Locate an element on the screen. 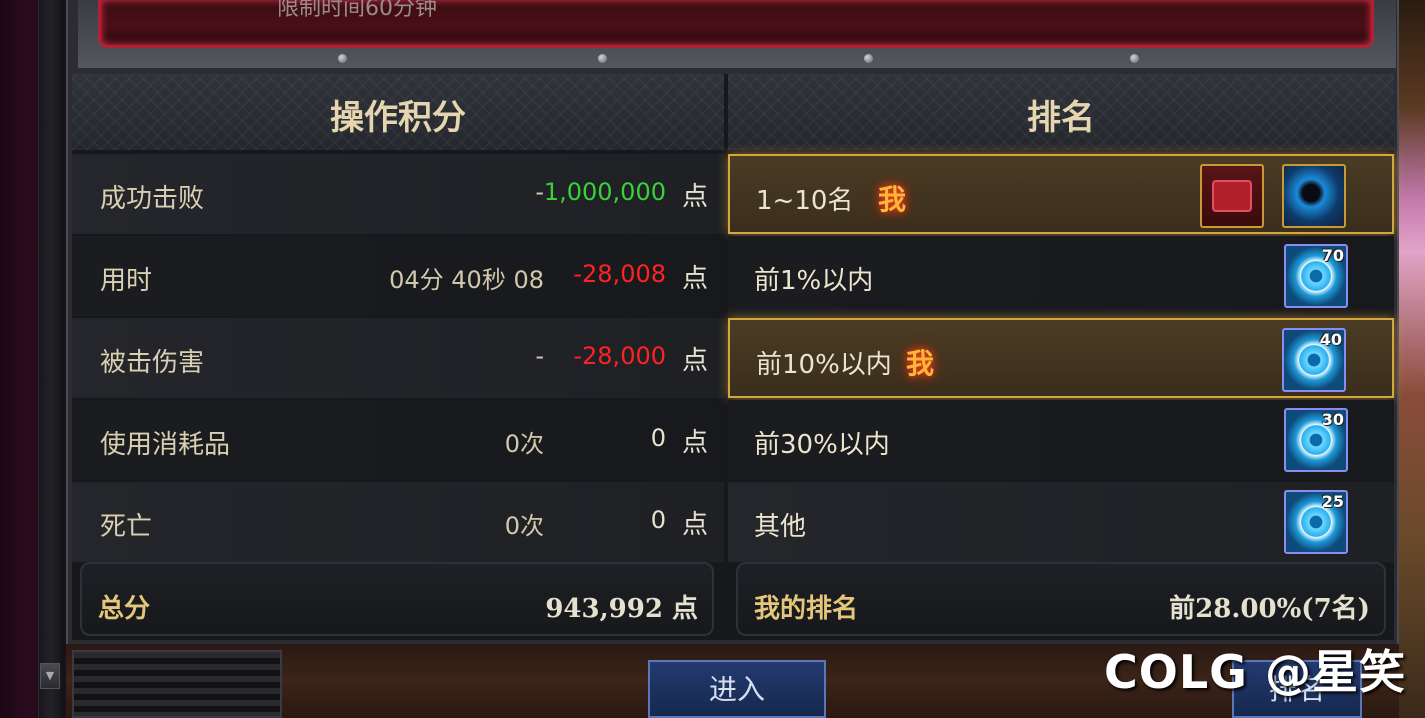  score-label: 死亡 is located at coordinates (126, 527).